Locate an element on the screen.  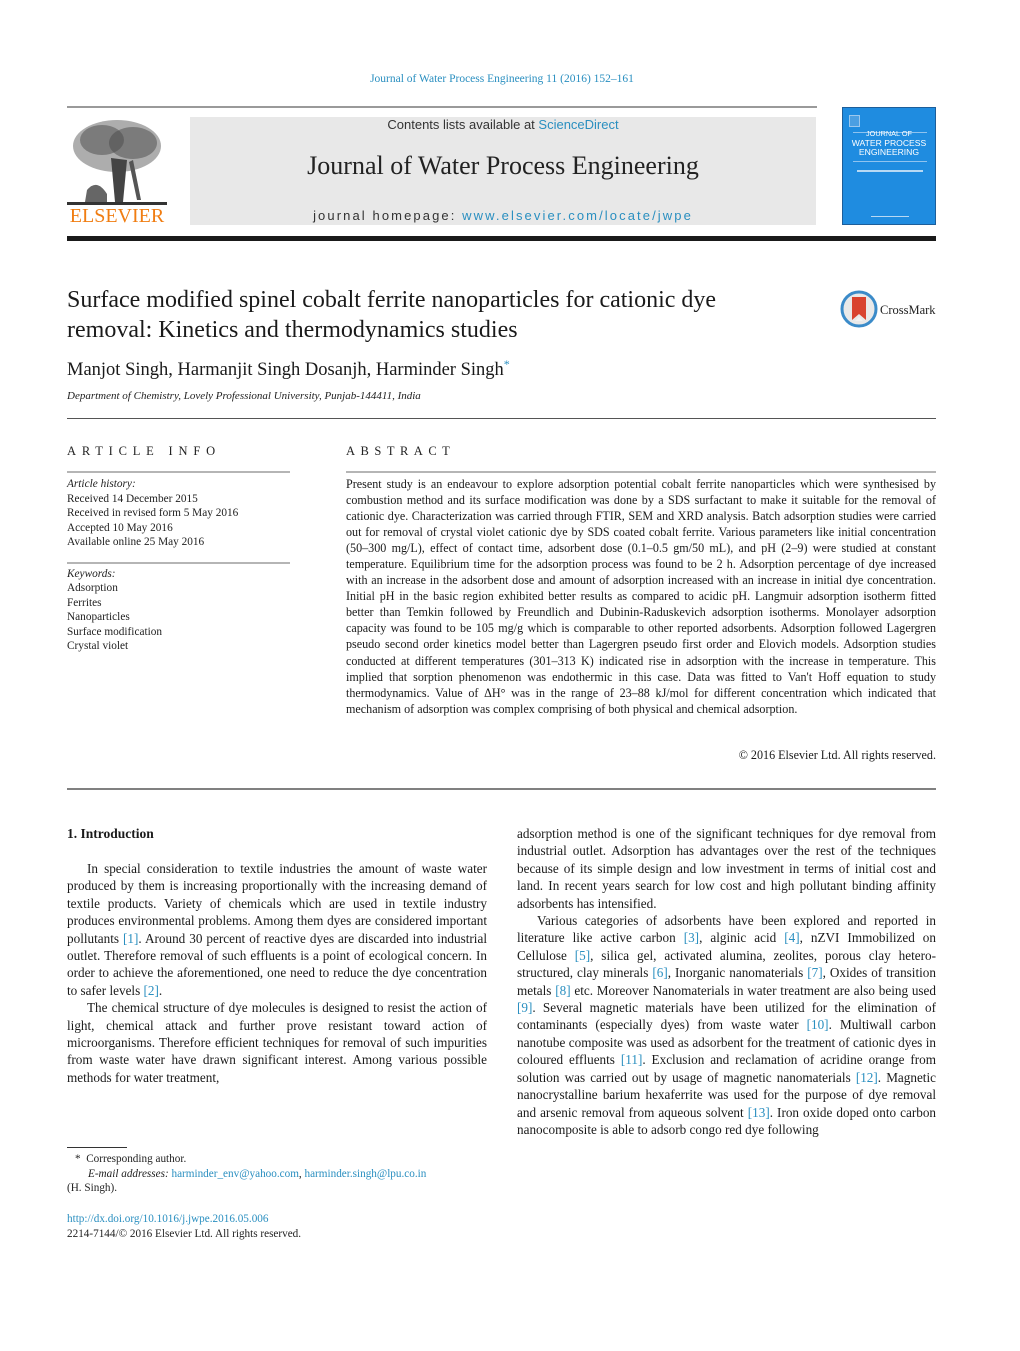
citation-link: [9] is located at coordinates (524, 1007).